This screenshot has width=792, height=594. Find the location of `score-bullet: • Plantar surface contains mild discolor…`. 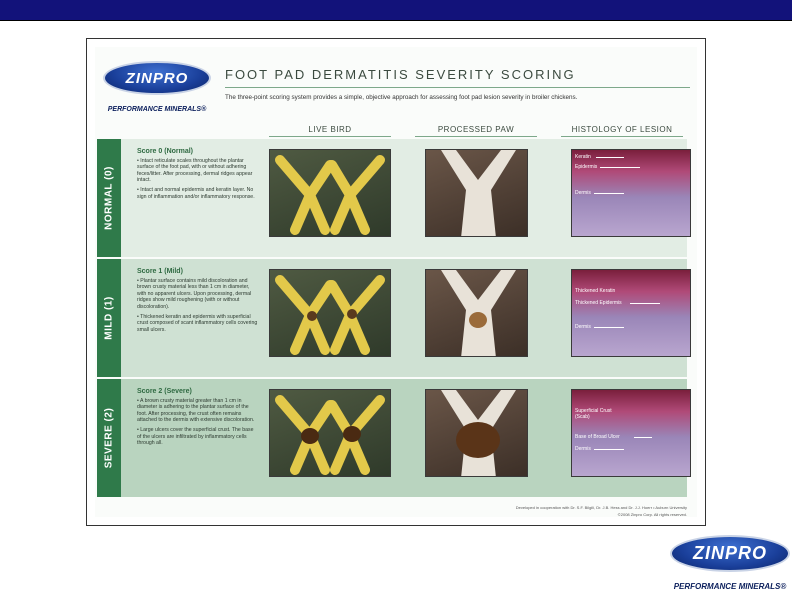

score-bullet: • Plantar surface contains mild discolor… is located at coordinates (194, 293).